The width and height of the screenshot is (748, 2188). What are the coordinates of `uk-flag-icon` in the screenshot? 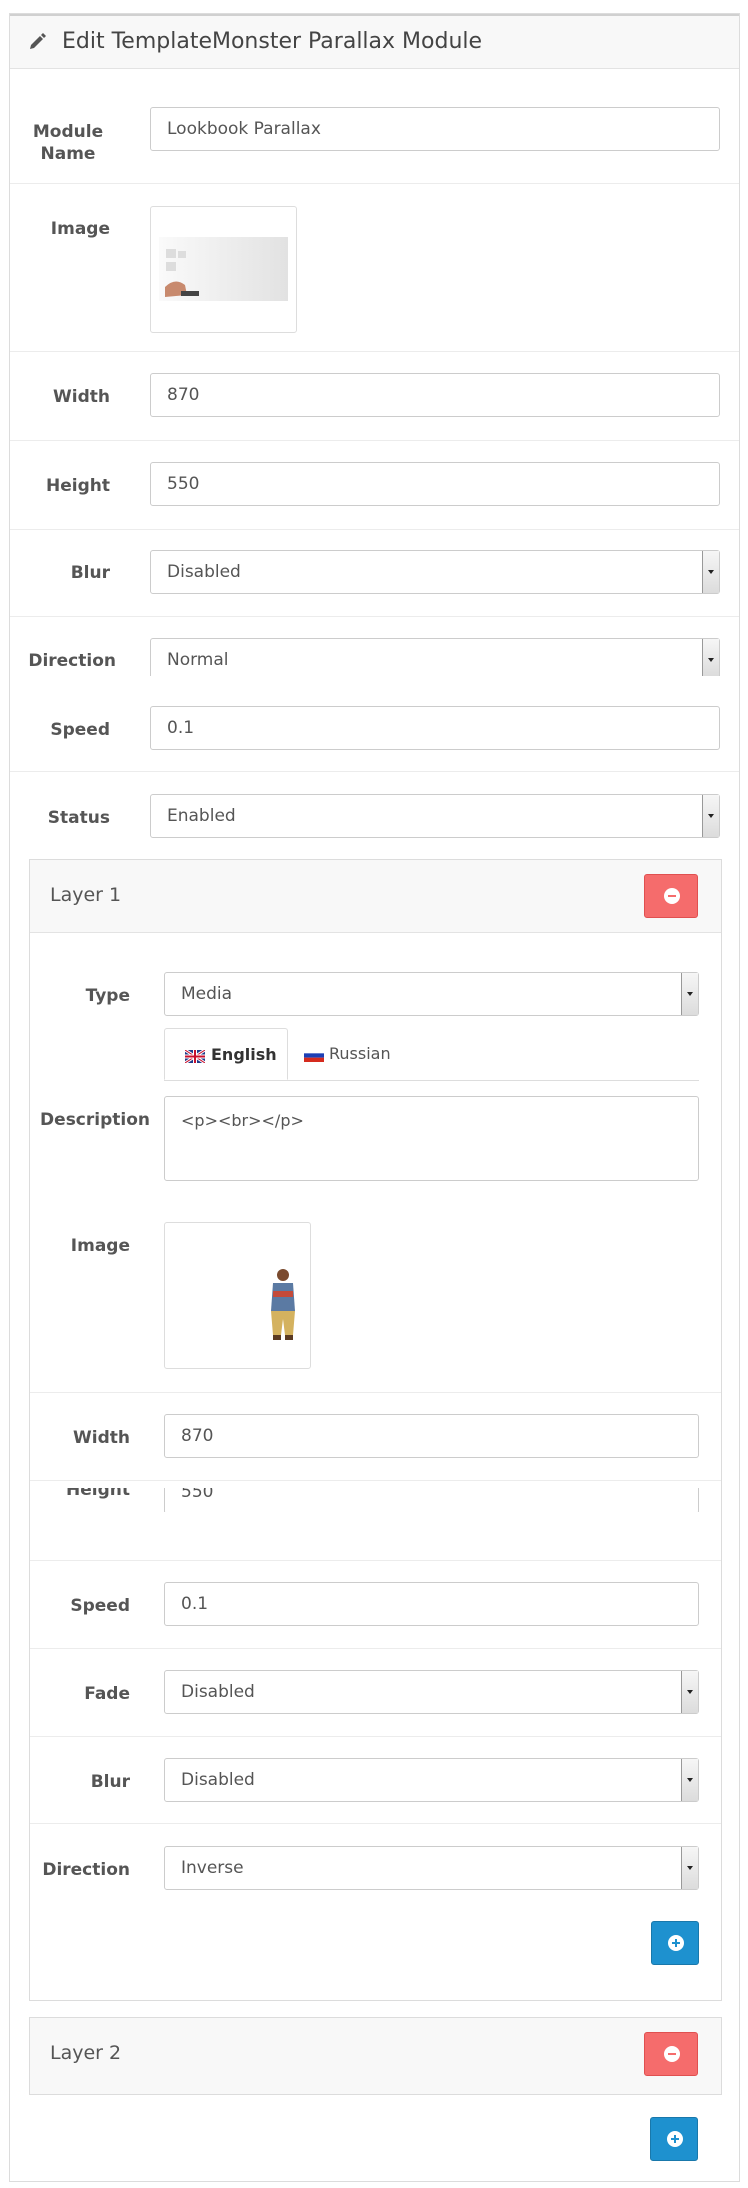 It's located at (195, 1056).